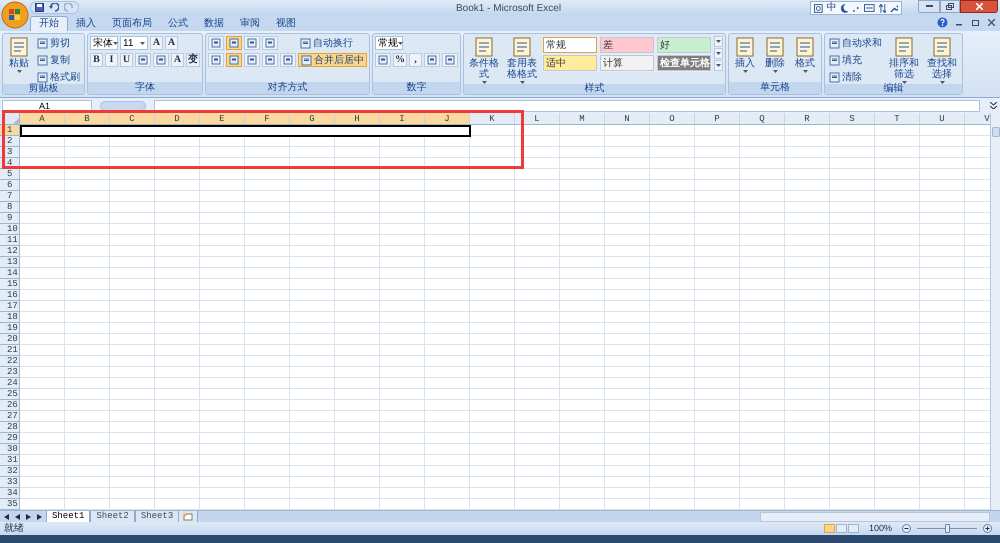 The image size is (1000, 543). What do you see at coordinates (58, 77) in the screenshot?
I see `ribbon-button: 格式刷` at bounding box center [58, 77].